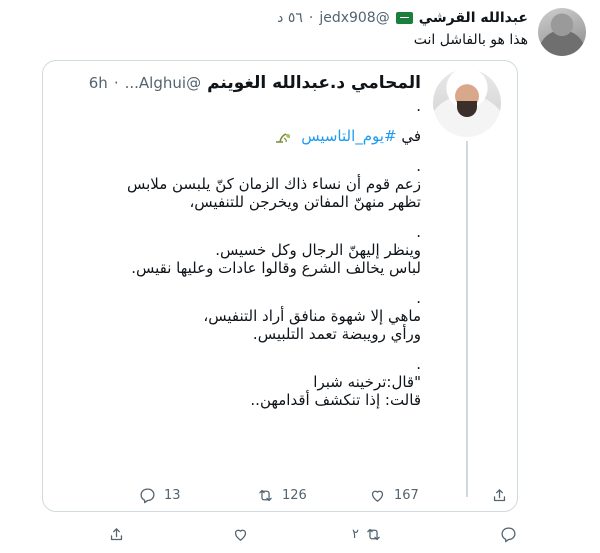 The width and height of the screenshot is (600, 553). I want to click on like-action: 167, so click(394, 495).